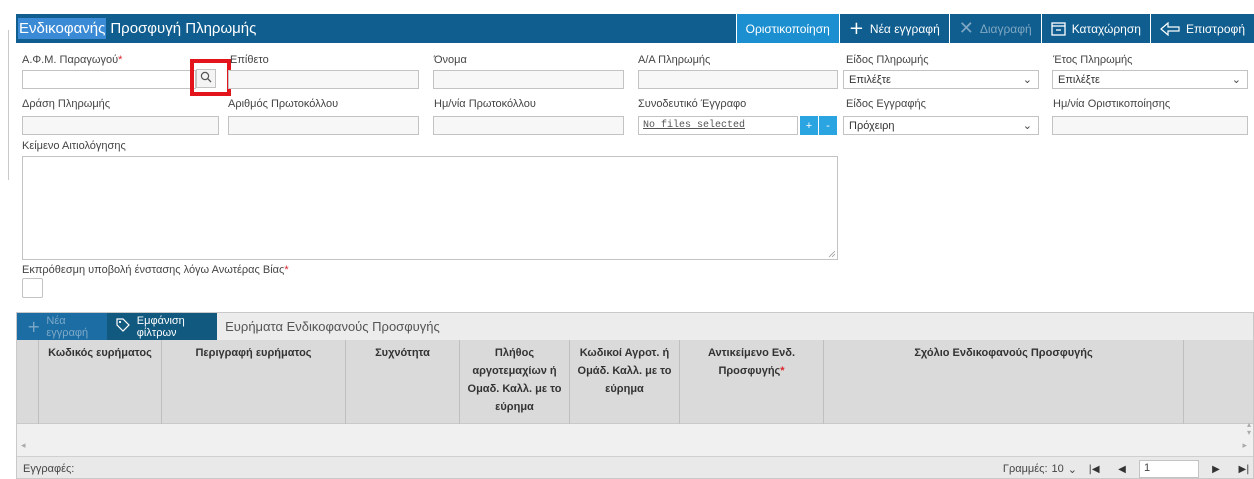  Describe the element at coordinates (528, 79) in the screenshot. I see `name-input` at that location.